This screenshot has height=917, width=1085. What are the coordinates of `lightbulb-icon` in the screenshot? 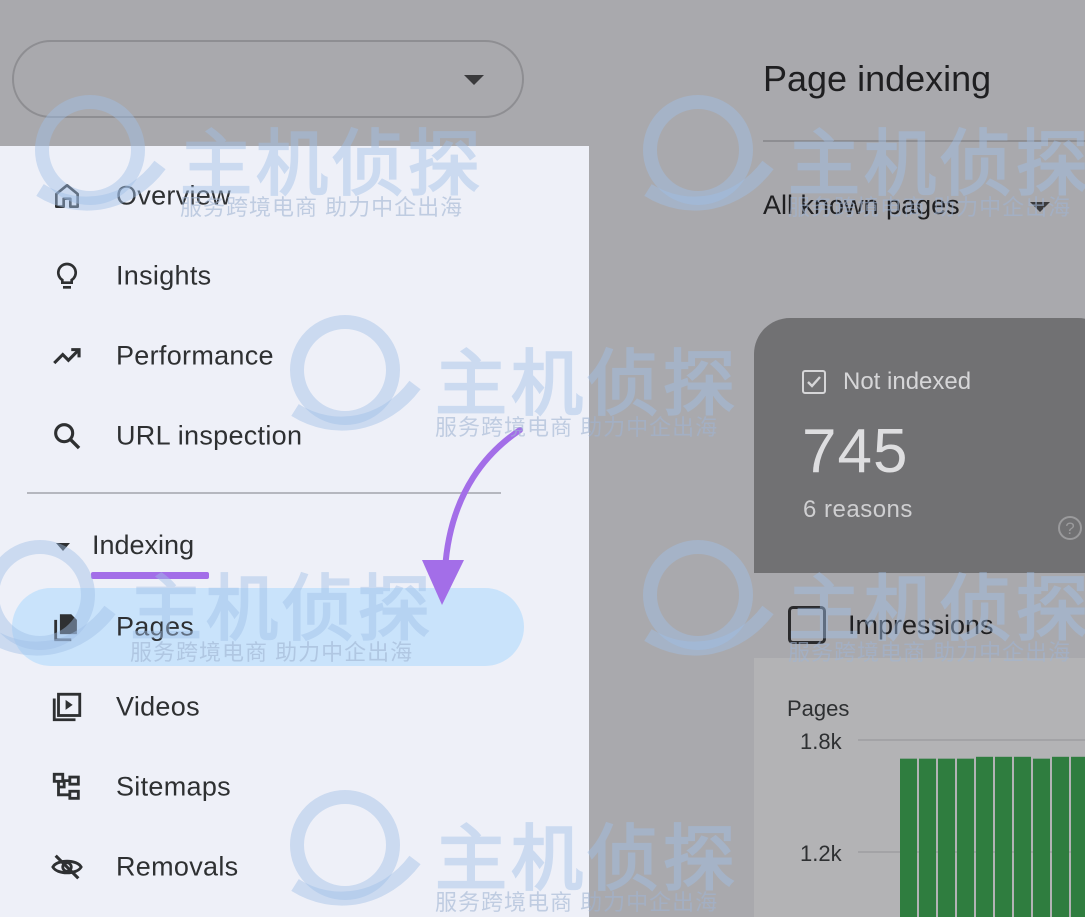 It's located at (67, 276).